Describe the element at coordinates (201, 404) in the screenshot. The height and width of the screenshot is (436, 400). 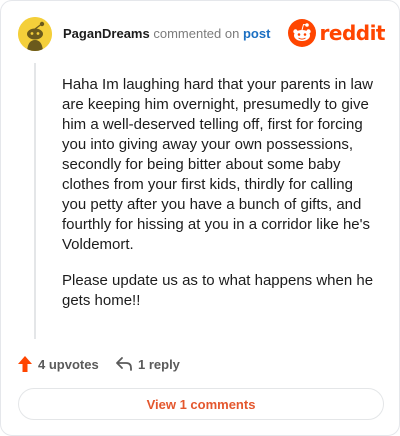
I see `view-comments-button: View 1 comments` at that location.